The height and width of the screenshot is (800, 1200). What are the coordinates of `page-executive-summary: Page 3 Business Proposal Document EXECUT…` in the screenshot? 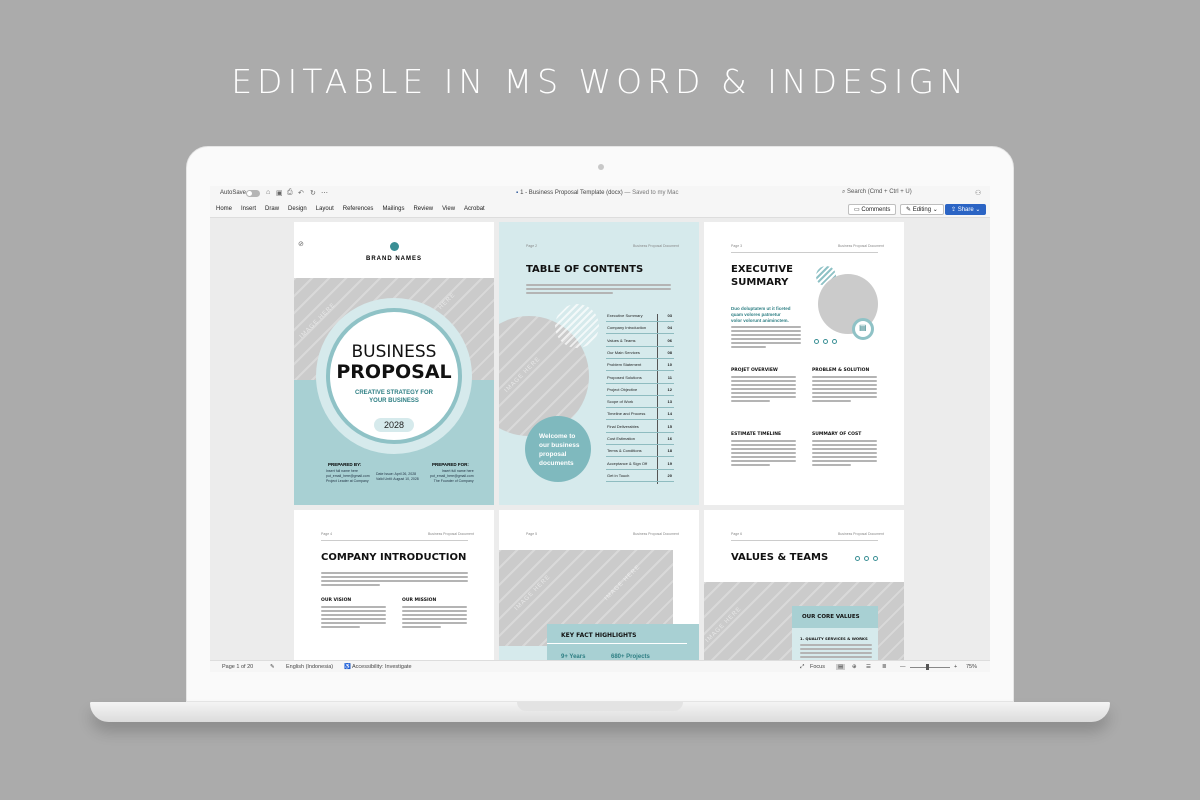 It's located at (804, 363).